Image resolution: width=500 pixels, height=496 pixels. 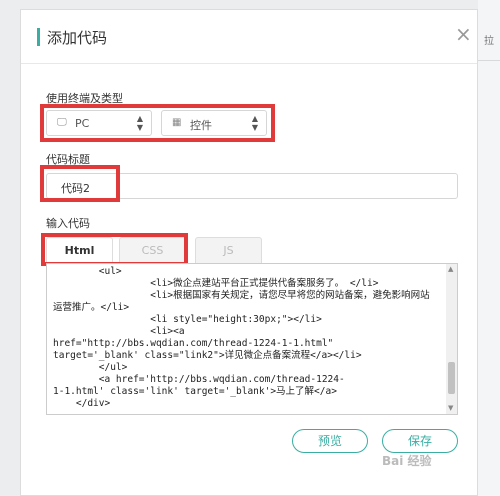 What do you see at coordinates (451, 339) in the screenshot?
I see `code-scrollbar: ▲ ▼` at bounding box center [451, 339].